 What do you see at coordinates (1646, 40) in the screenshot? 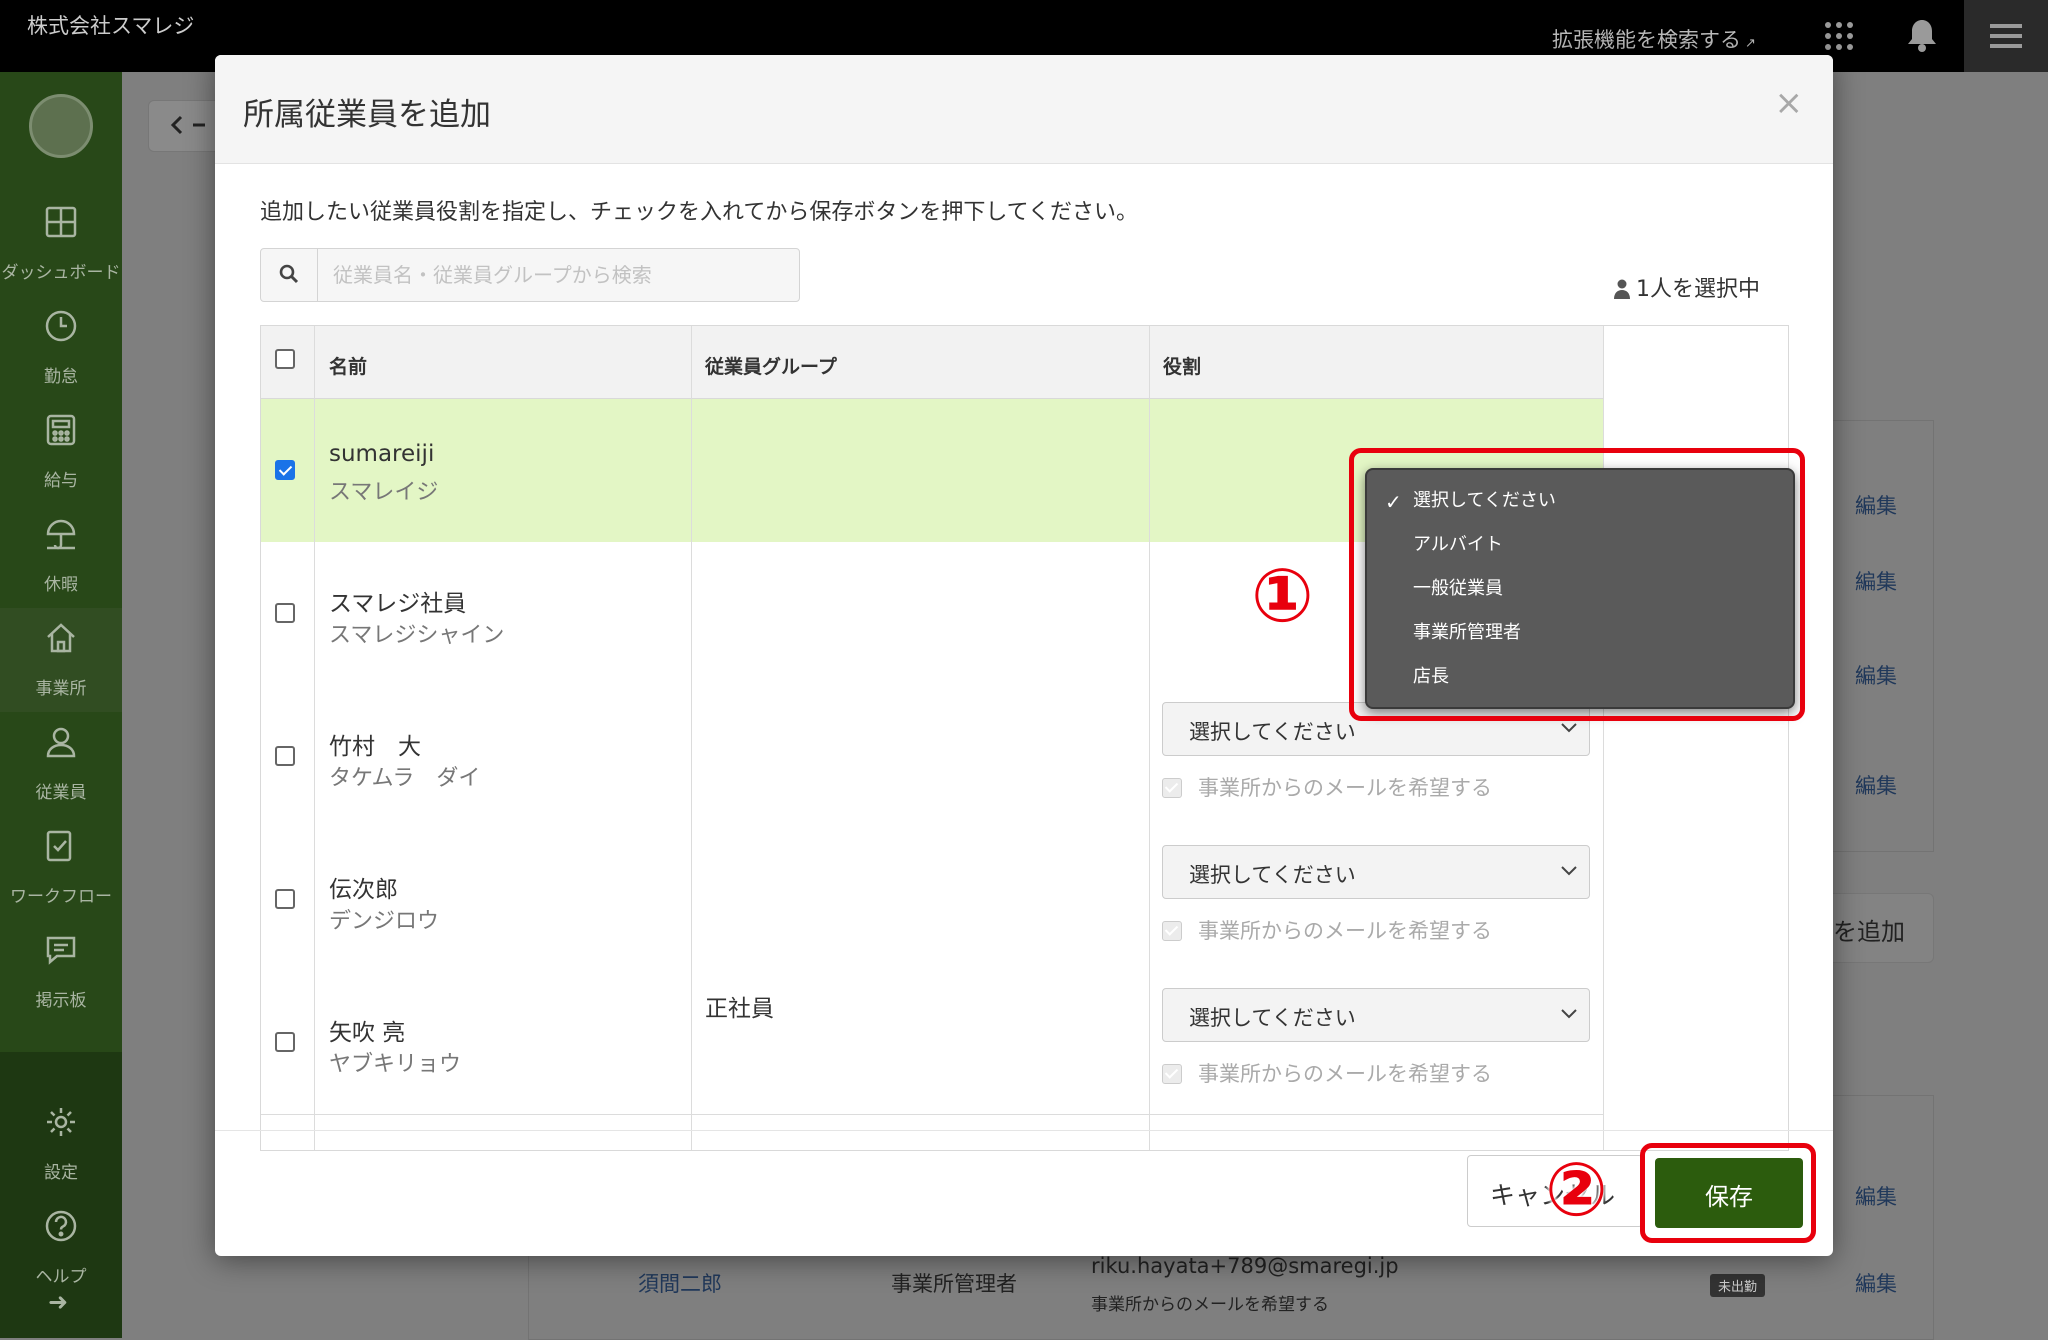
I see `extension-search-label: 拡張機能を検索する` at bounding box center [1646, 40].